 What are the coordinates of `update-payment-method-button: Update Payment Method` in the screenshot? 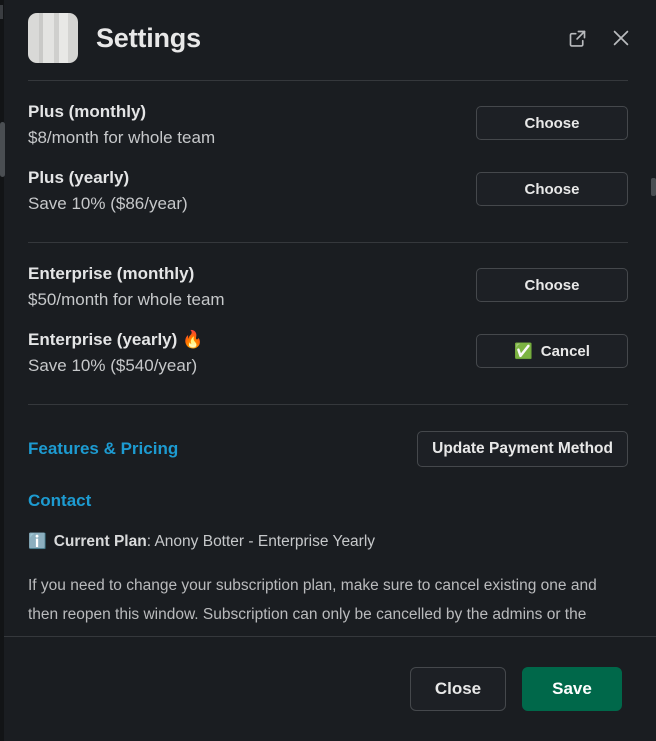 It's located at (522, 449).